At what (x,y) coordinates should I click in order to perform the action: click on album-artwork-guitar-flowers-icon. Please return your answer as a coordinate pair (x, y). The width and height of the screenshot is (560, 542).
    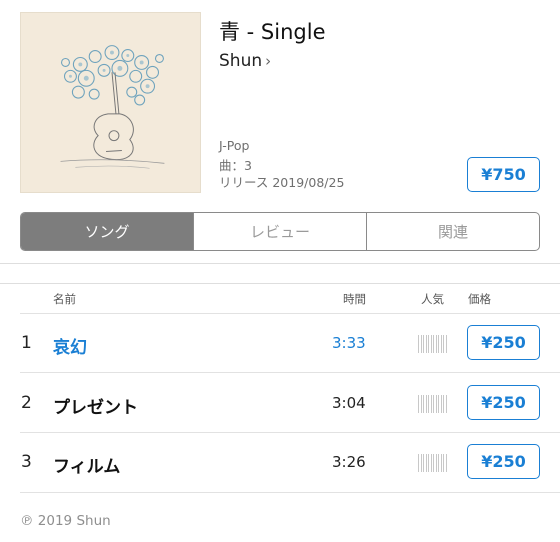
    Looking at the image, I should click on (110, 102).